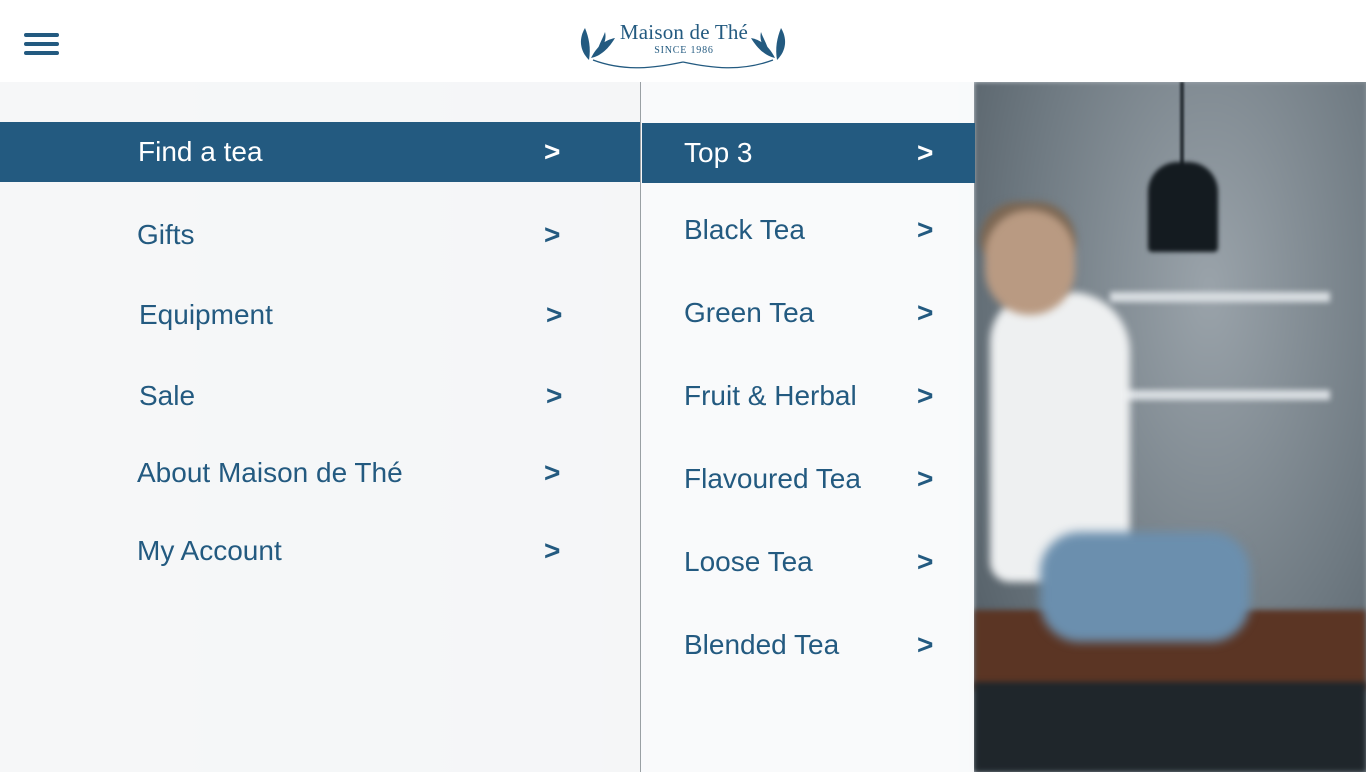 The width and height of the screenshot is (1366, 772). What do you see at coordinates (320, 396) in the screenshot?
I see `menu-item-sale: Sale >` at bounding box center [320, 396].